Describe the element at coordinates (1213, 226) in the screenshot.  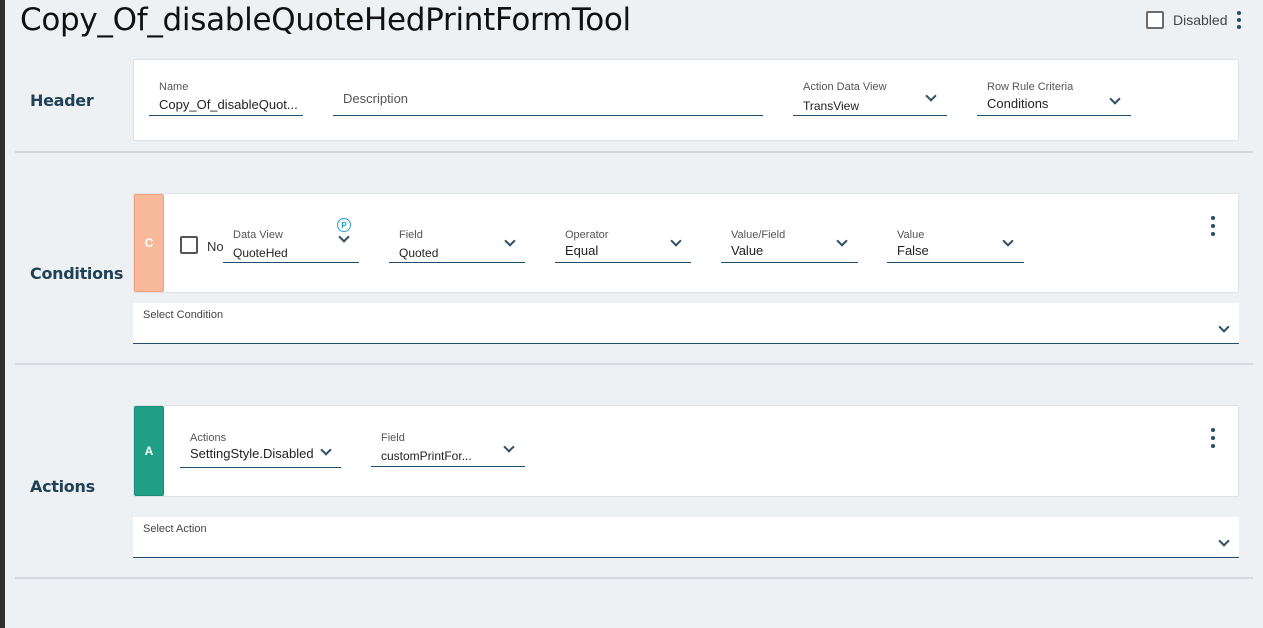
I see `condition-more-icon` at that location.